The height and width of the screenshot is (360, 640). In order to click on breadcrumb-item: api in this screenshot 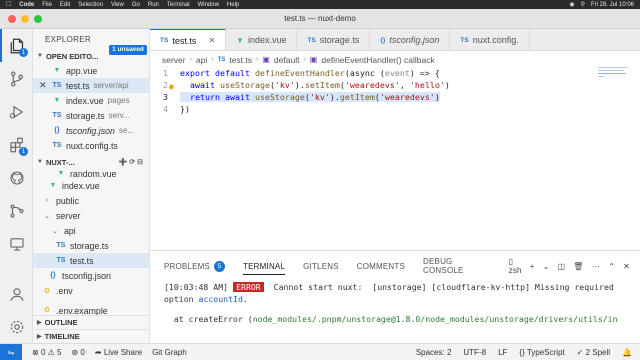, I will do `click(201, 60)`.